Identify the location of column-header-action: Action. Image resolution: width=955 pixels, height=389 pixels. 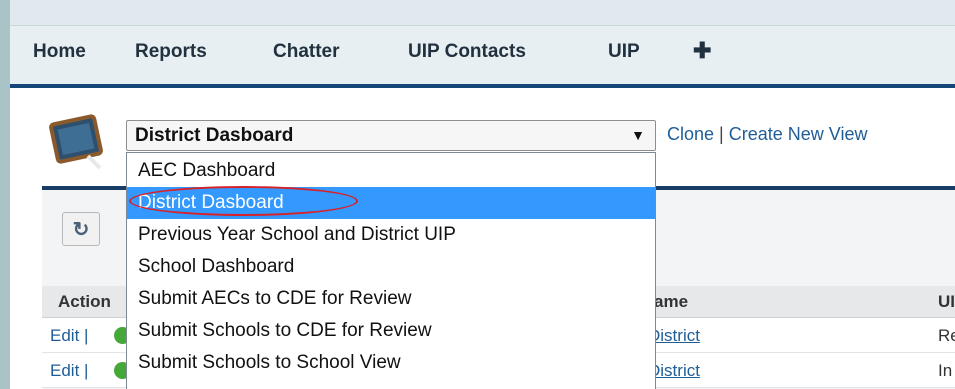
(84, 302).